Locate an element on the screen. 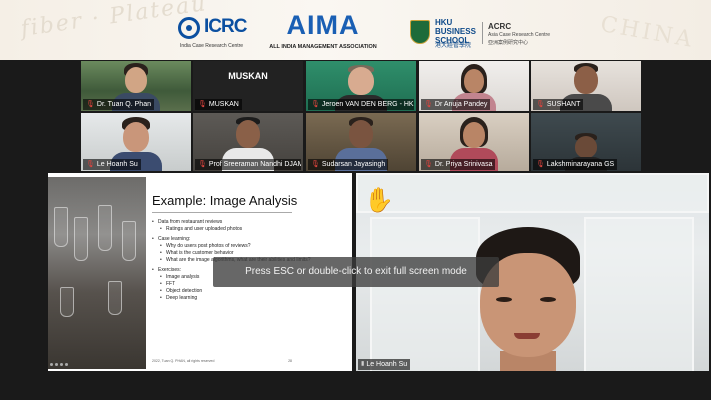 This screenshot has width=711, height=400. participant-tile: 🎙 Le Hoanh Su is located at coordinates (136, 142).